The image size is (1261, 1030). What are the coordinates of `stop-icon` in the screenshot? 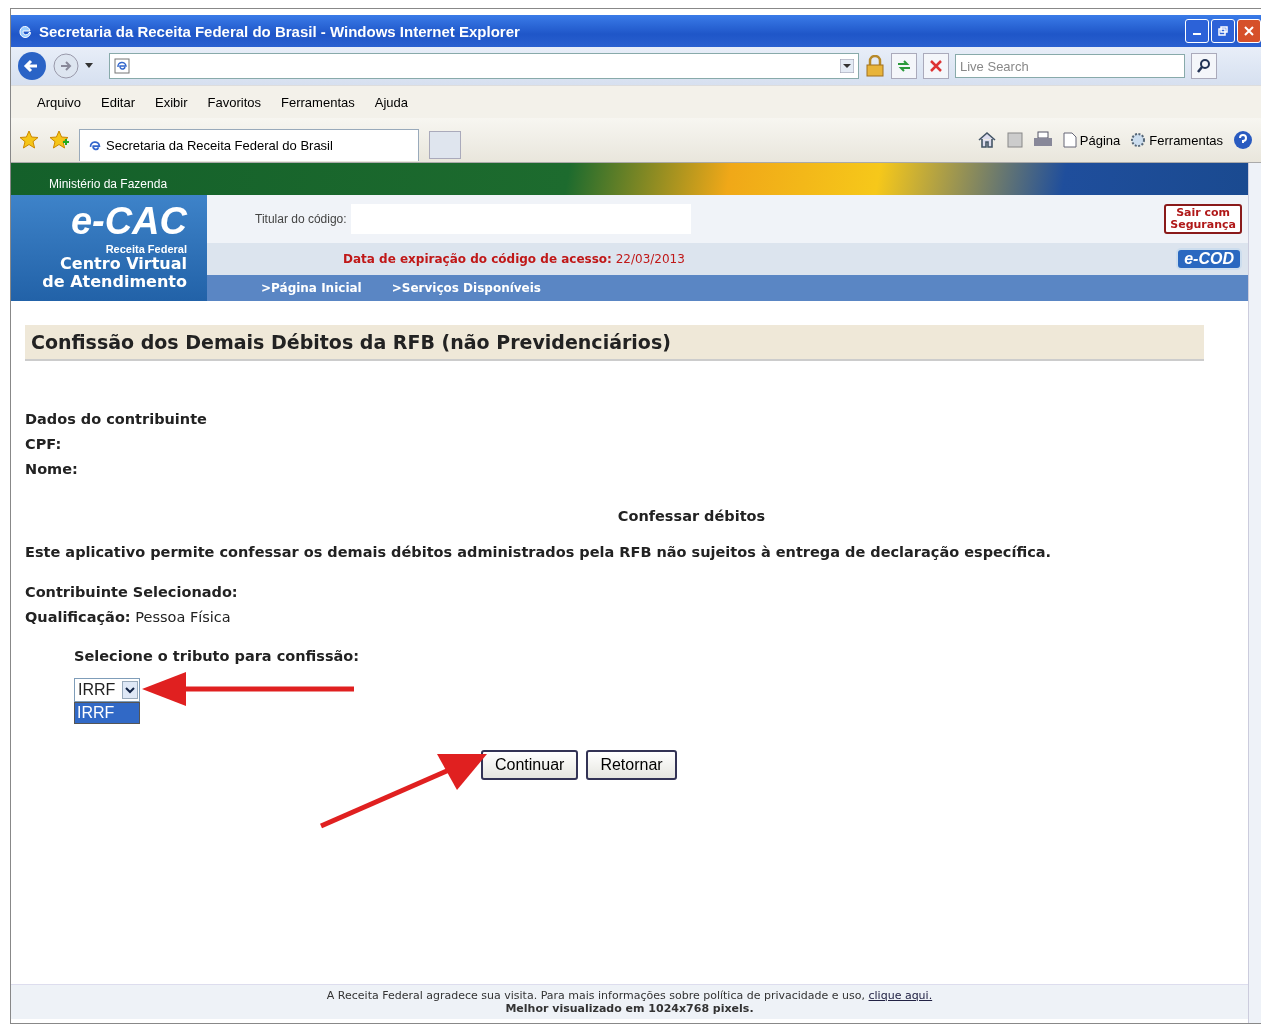 It's located at (936, 66).